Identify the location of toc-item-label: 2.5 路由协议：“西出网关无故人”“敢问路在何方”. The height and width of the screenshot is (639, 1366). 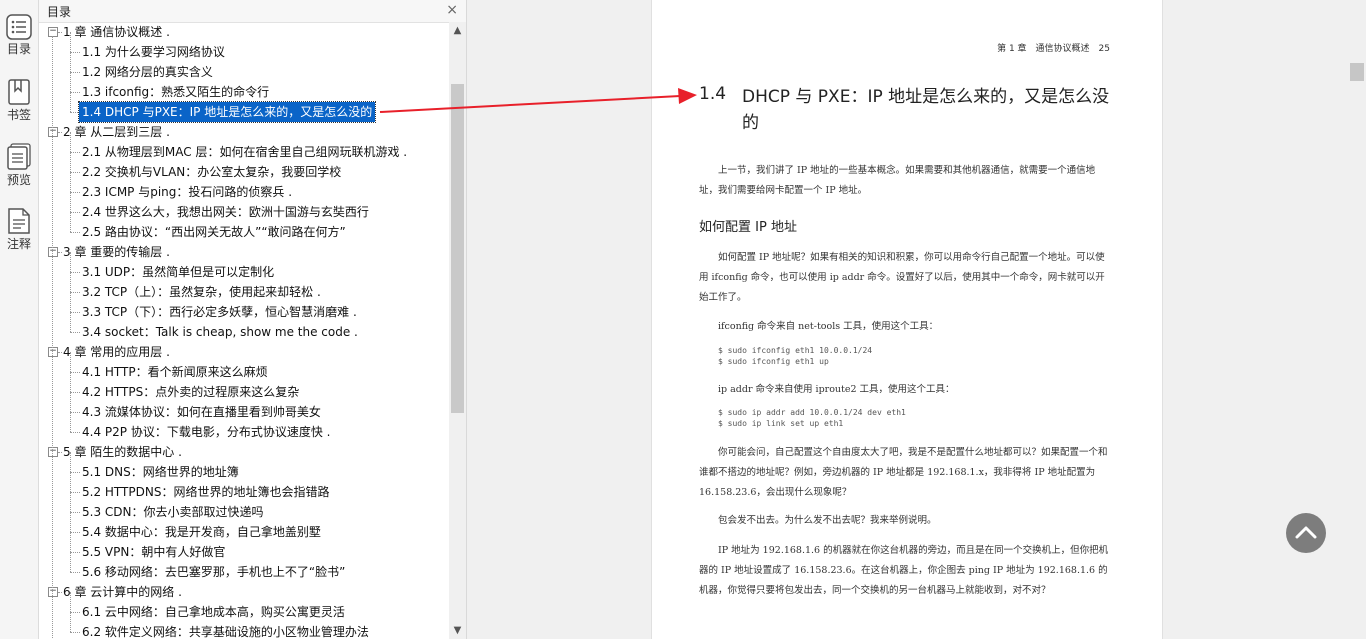
(214, 232).